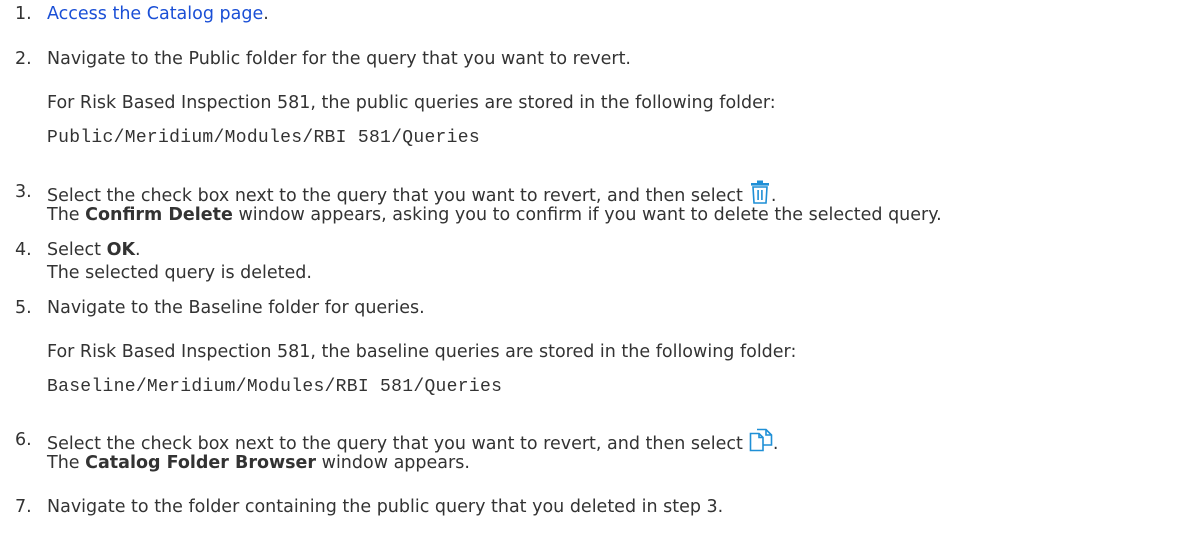 The width and height of the screenshot is (1179, 539). I want to click on confirm-delete-window-name: Confirm Delete, so click(159, 215).